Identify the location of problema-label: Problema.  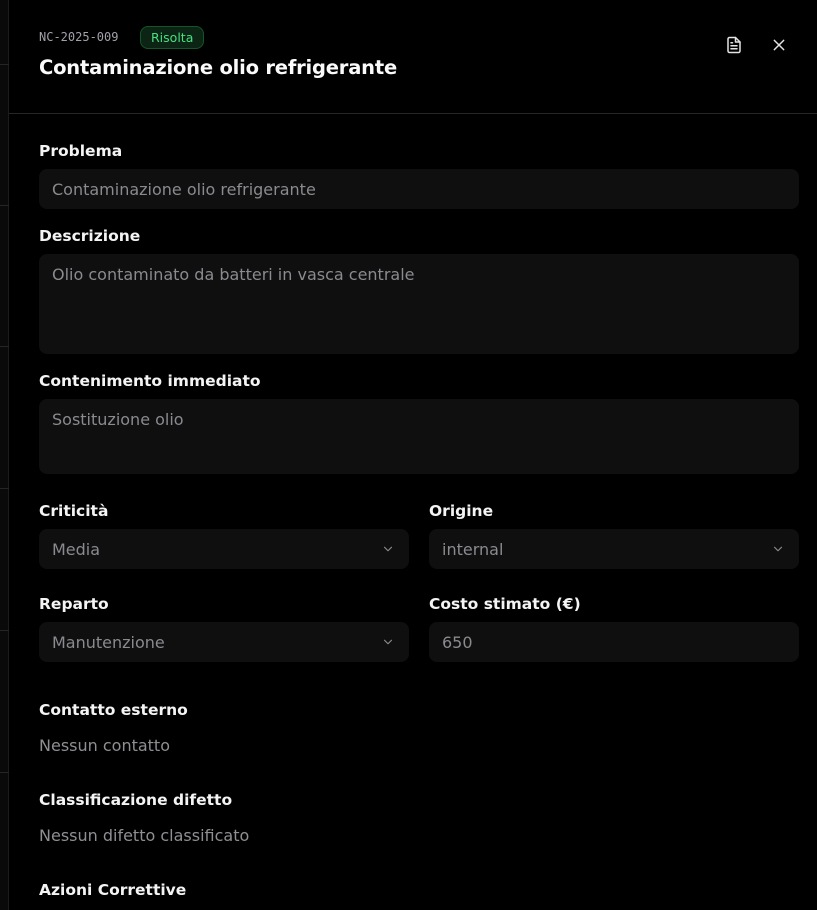
(81, 151).